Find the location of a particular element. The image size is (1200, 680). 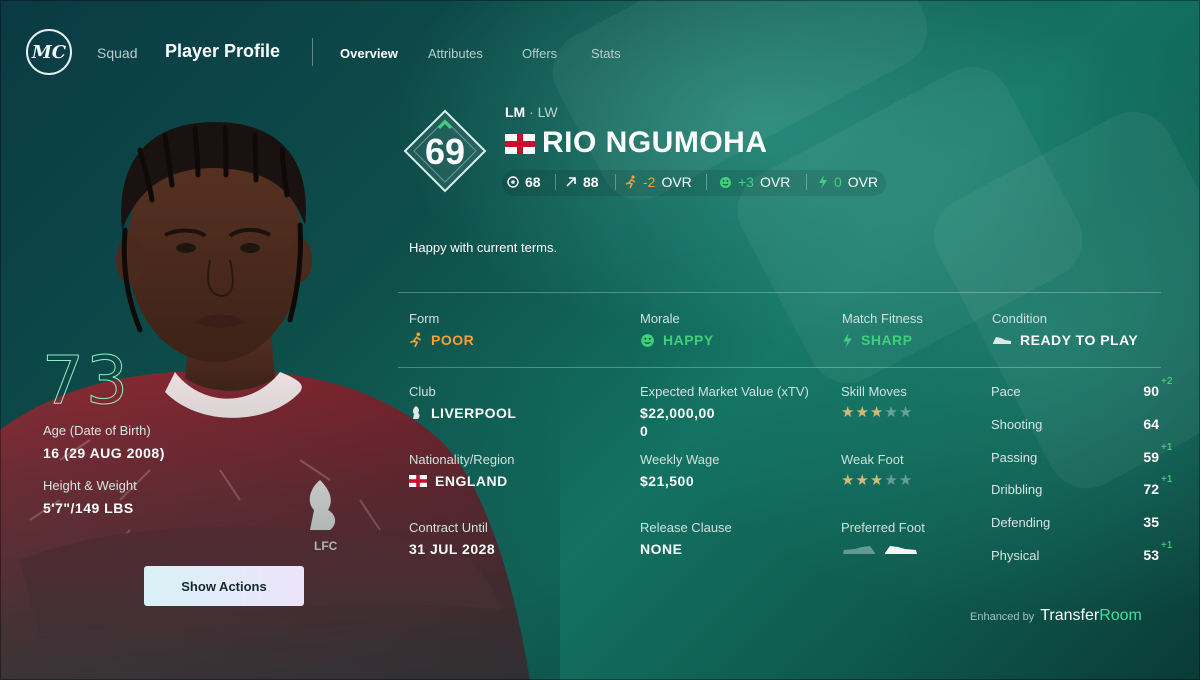

skill-moves-label: Skill Moves is located at coordinates (874, 391).